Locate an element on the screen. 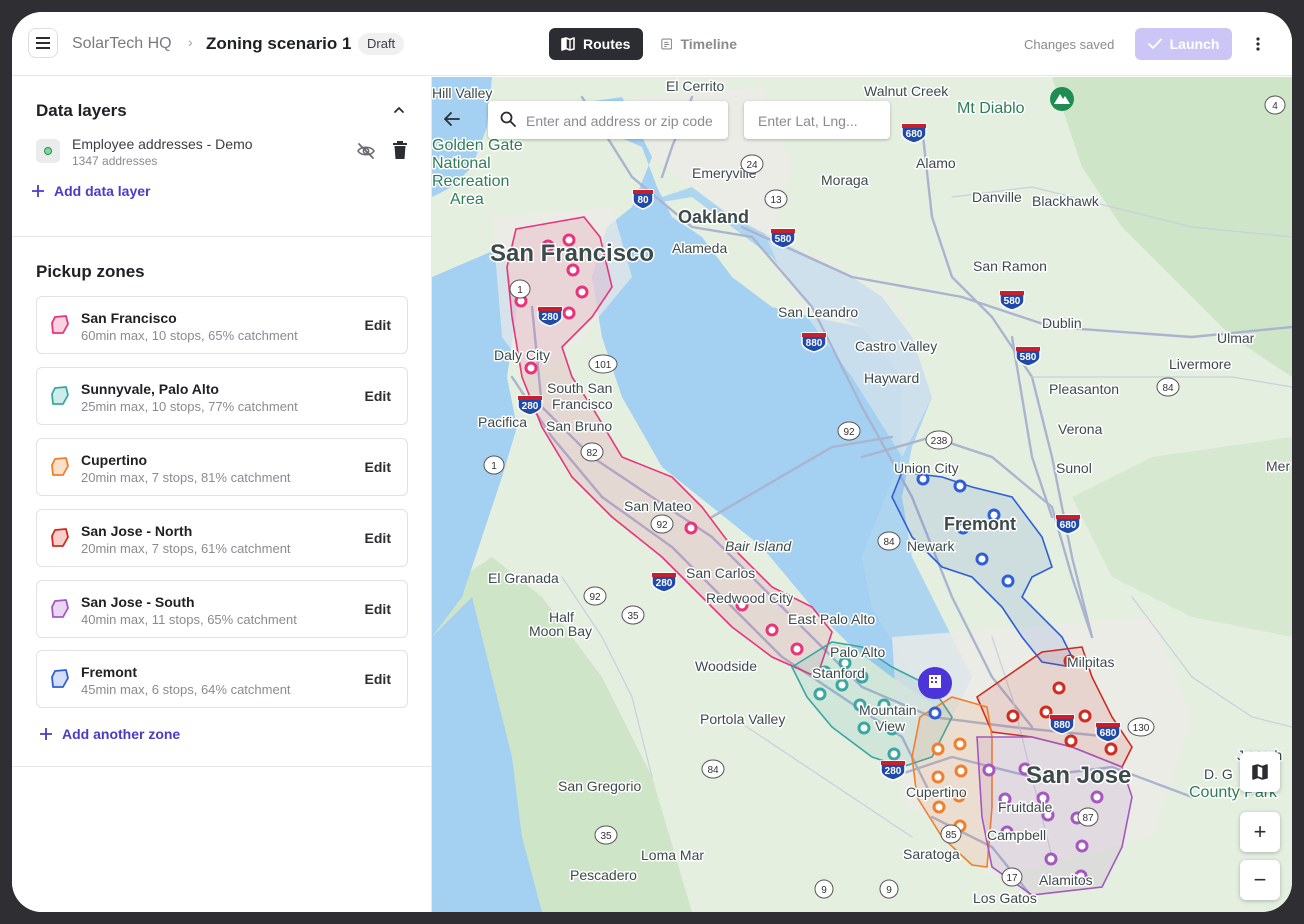  highway-shield: 4 is located at coordinates (1275, 106).